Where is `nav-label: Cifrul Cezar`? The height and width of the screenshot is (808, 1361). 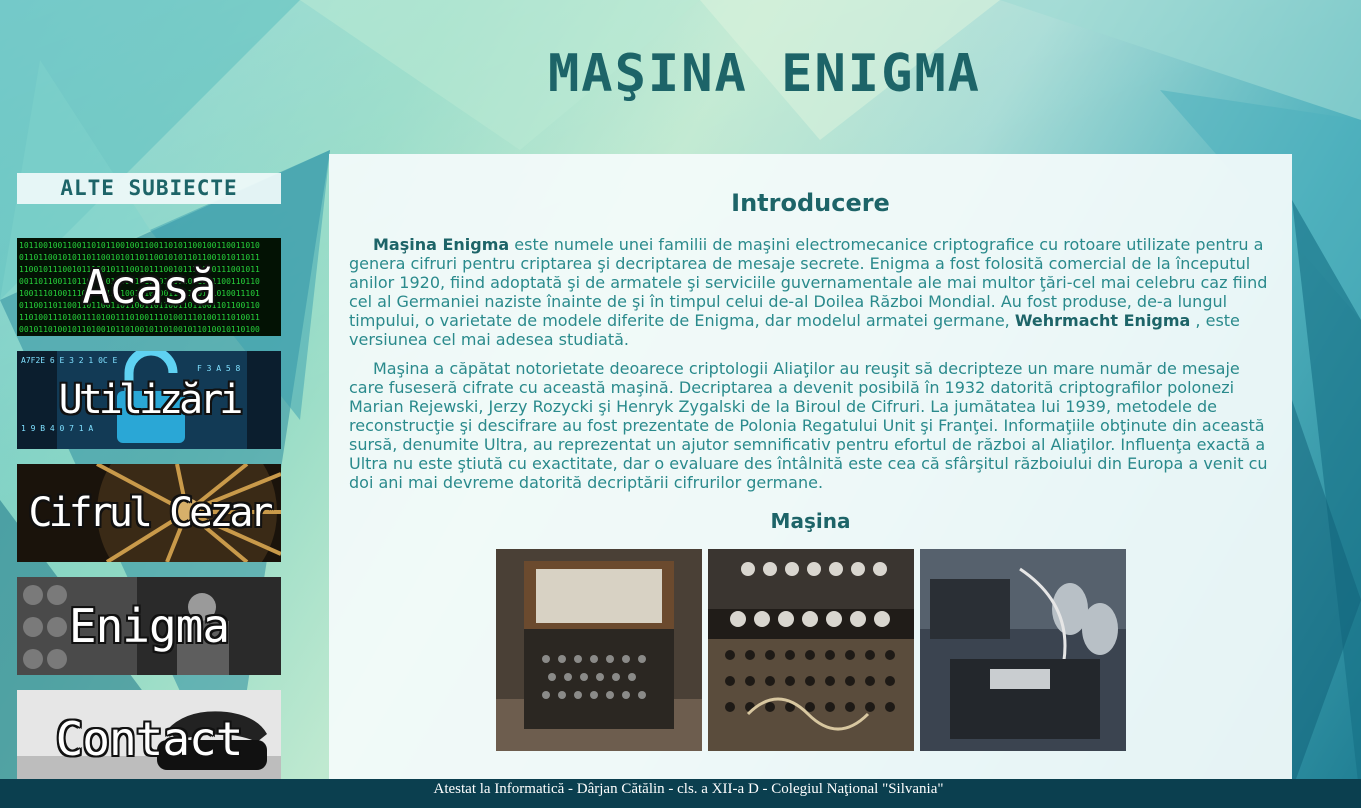
nav-label: Cifrul Cezar is located at coordinates (151, 513).